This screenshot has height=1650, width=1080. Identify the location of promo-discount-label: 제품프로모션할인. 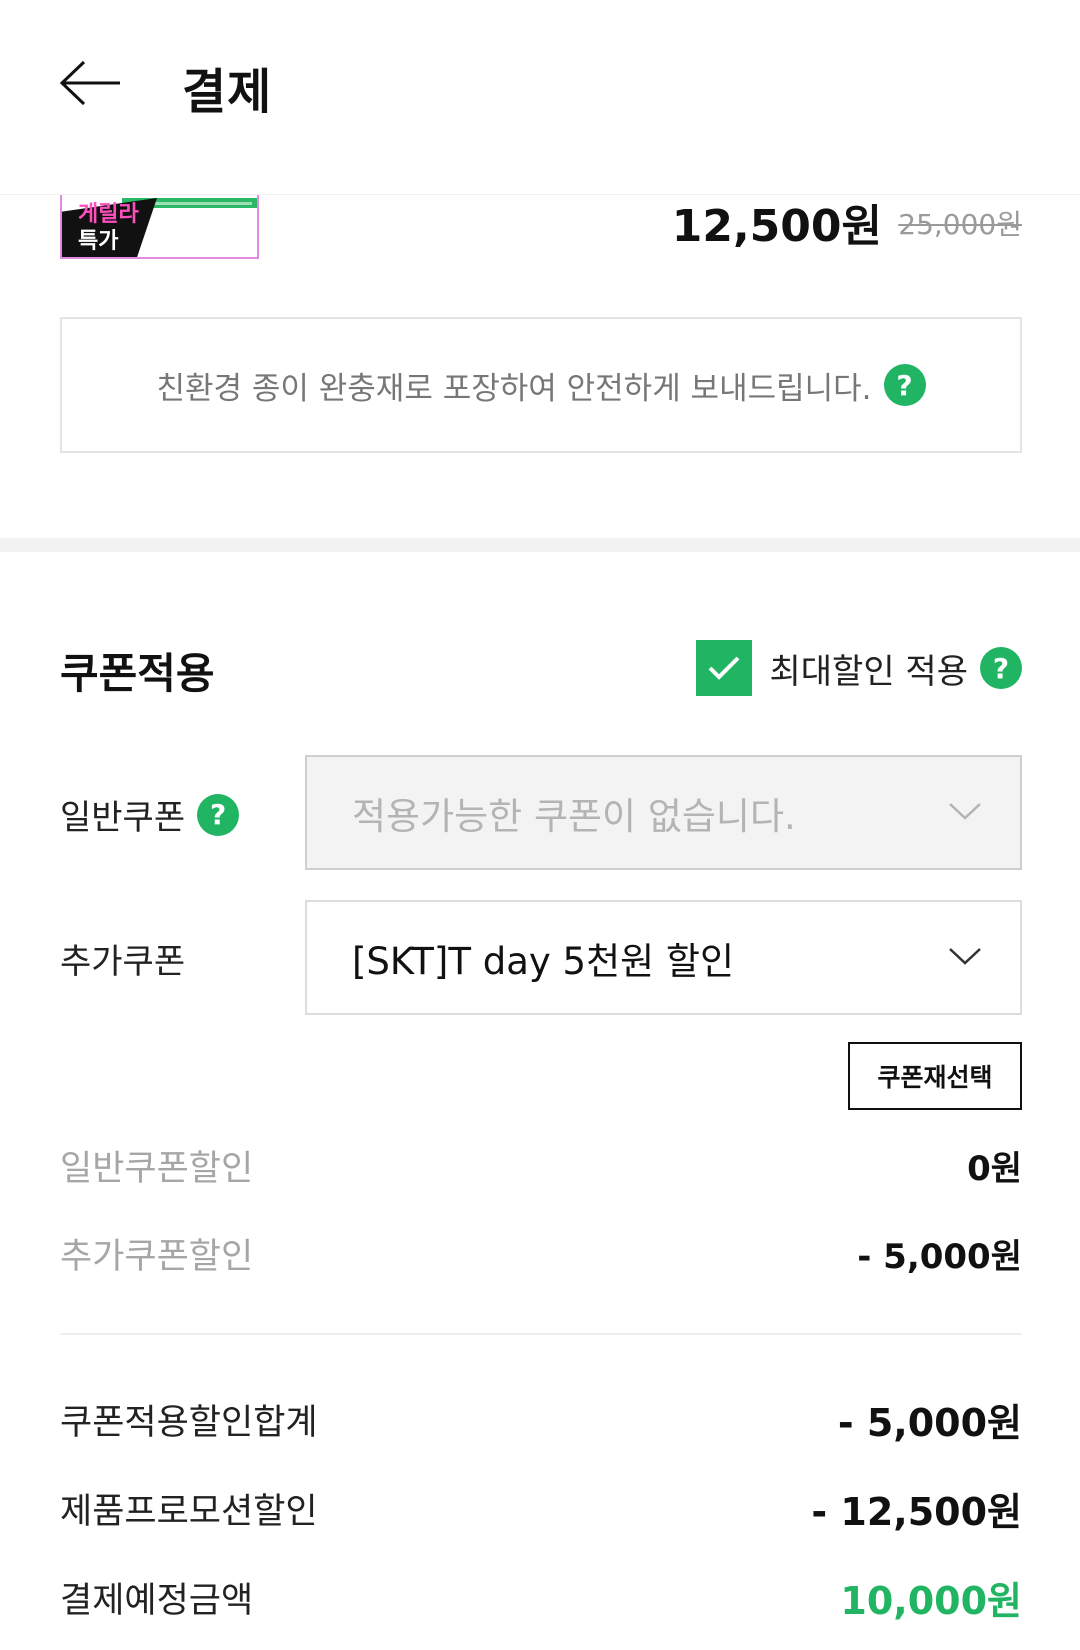
(189, 1512).